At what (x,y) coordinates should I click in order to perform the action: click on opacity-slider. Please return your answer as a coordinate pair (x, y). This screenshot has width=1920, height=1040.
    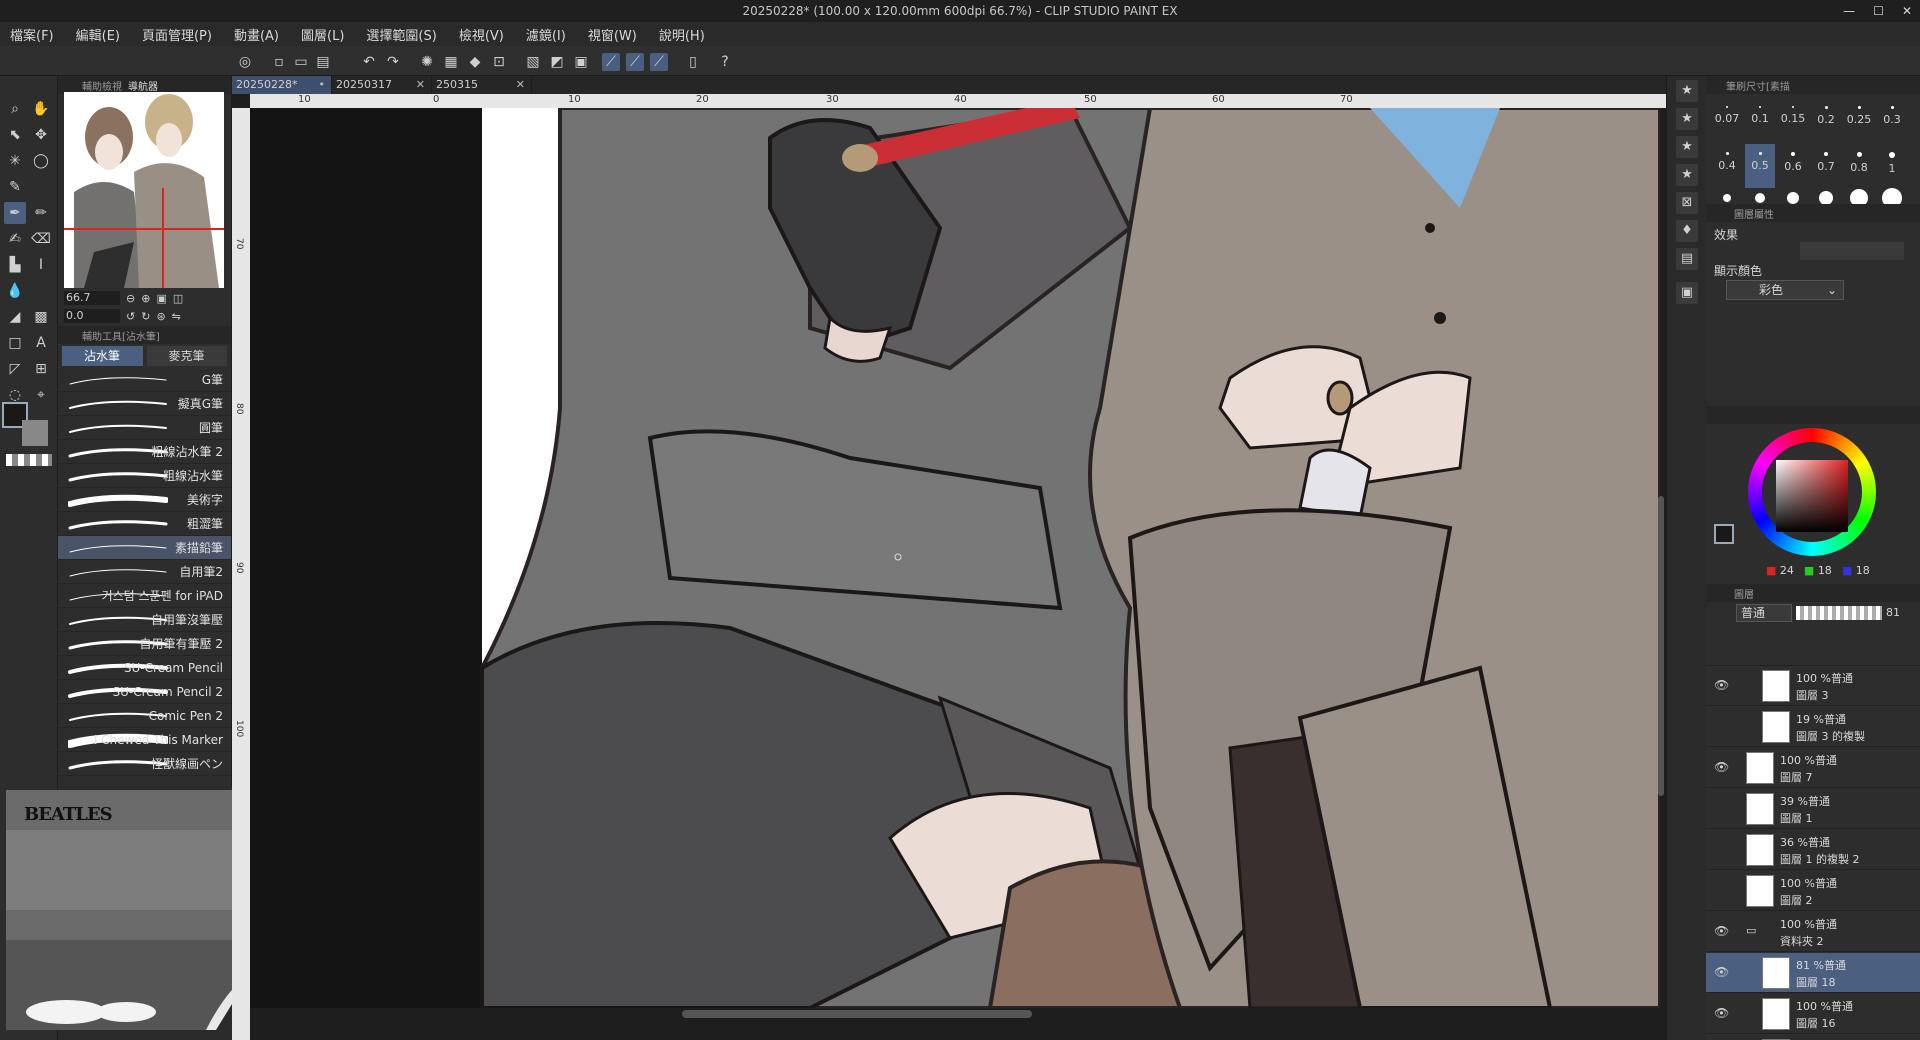
    Looking at the image, I should click on (1839, 613).